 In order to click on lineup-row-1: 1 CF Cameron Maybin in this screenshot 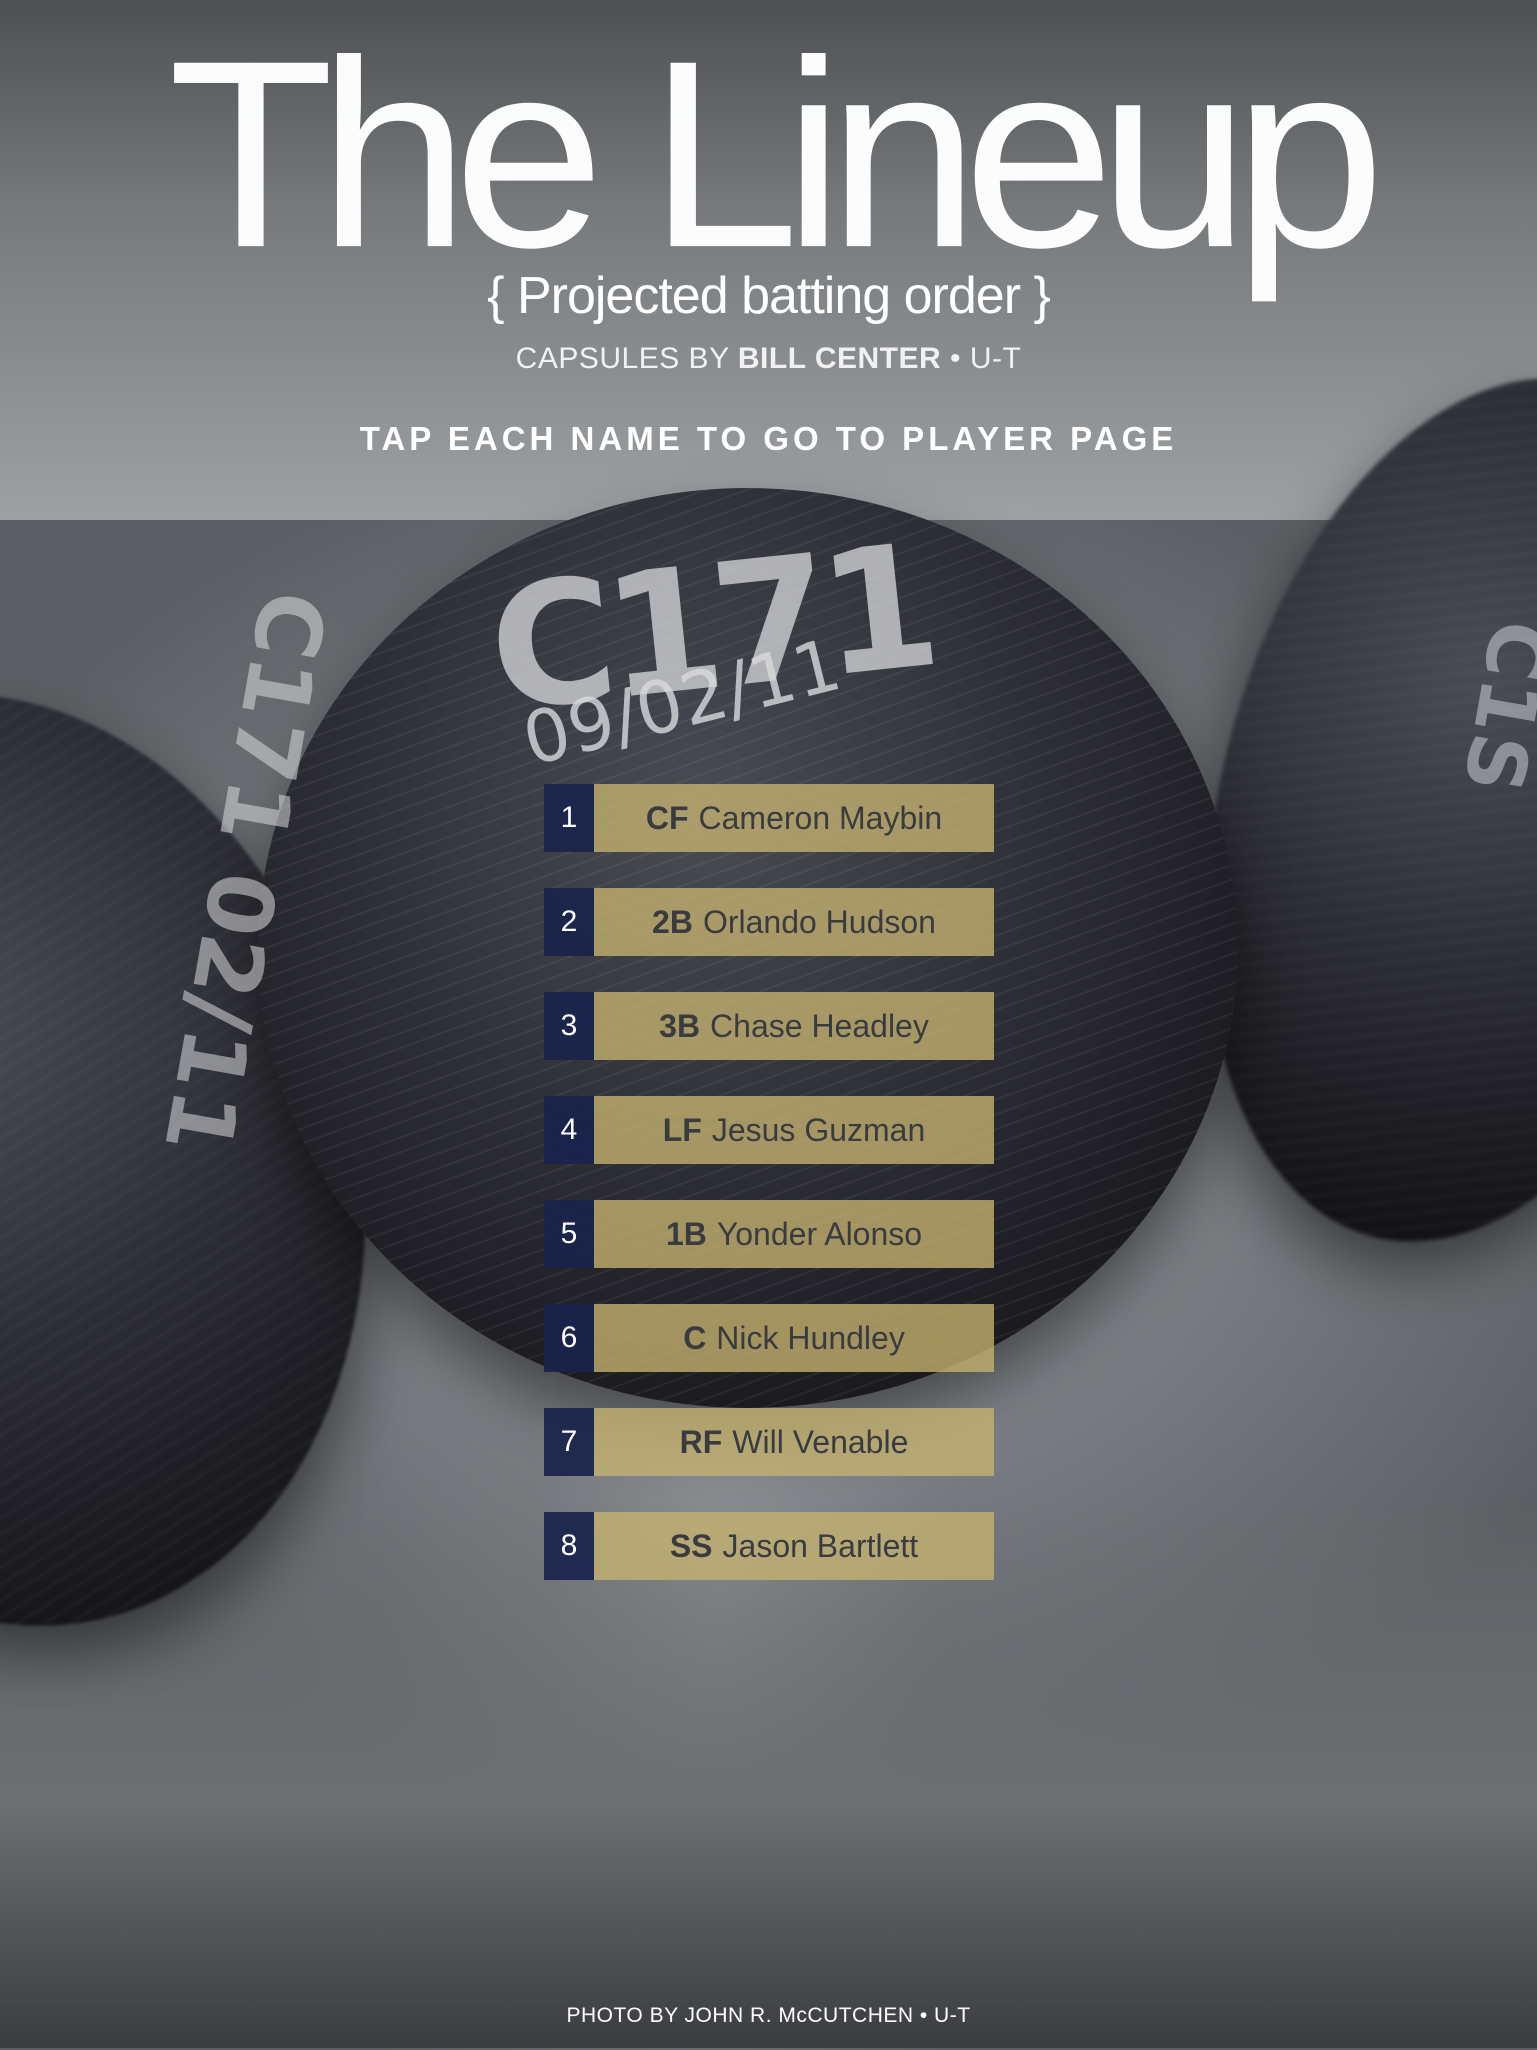, I will do `click(769, 818)`.